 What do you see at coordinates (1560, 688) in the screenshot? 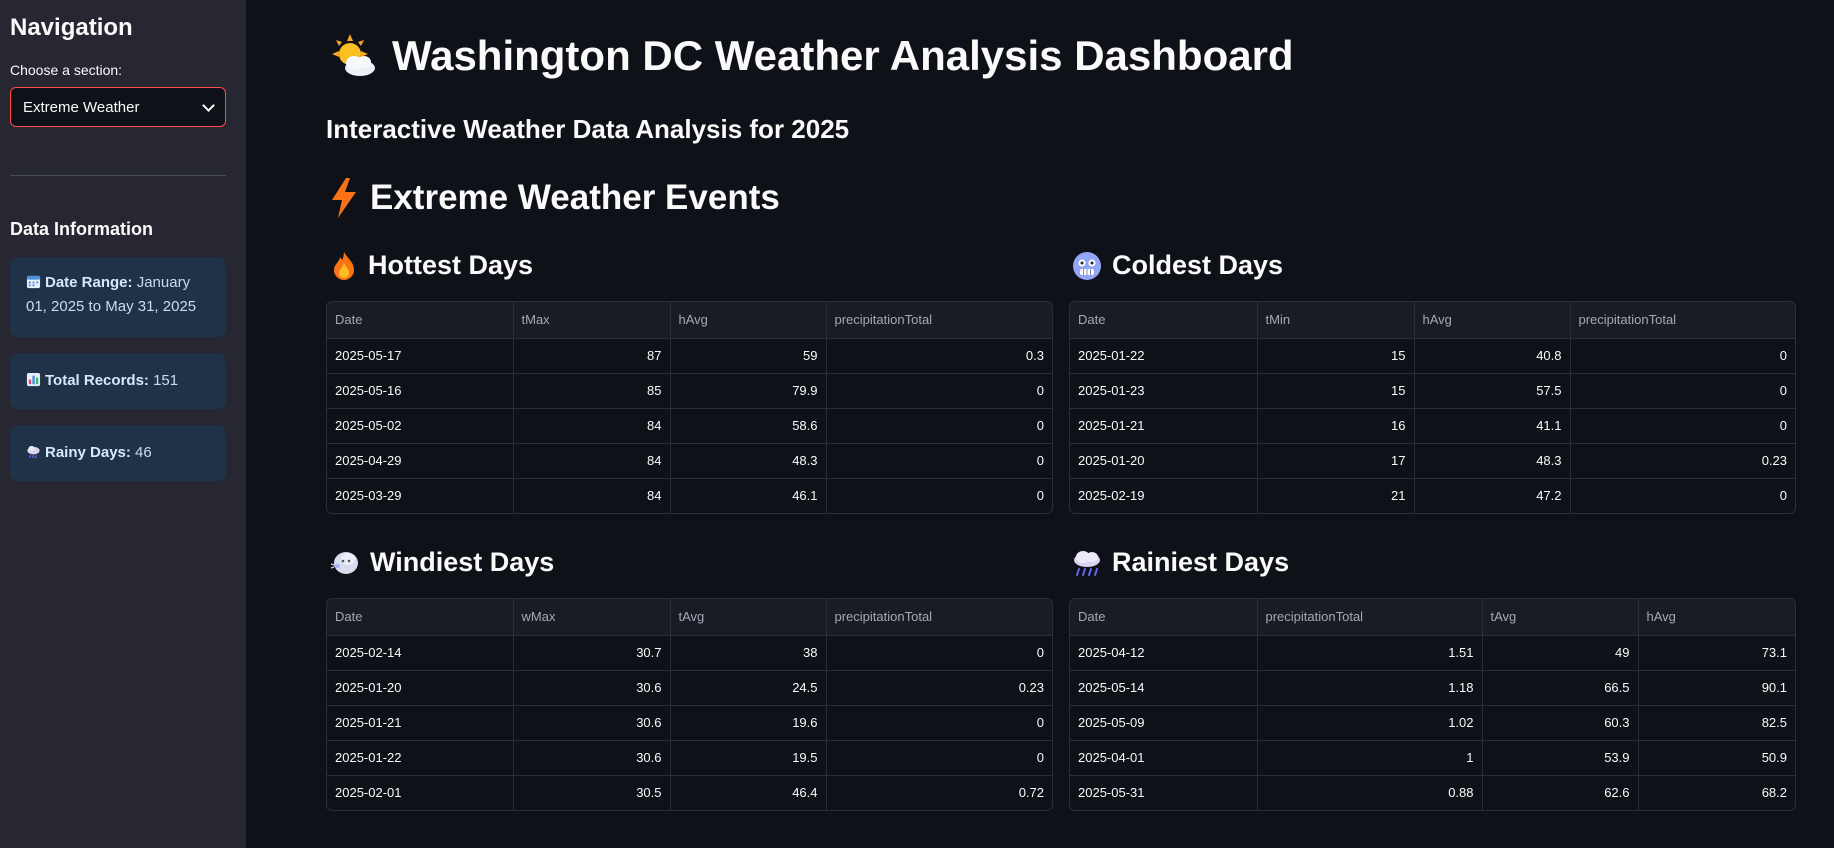
I see `table-cell: 66.5` at bounding box center [1560, 688].